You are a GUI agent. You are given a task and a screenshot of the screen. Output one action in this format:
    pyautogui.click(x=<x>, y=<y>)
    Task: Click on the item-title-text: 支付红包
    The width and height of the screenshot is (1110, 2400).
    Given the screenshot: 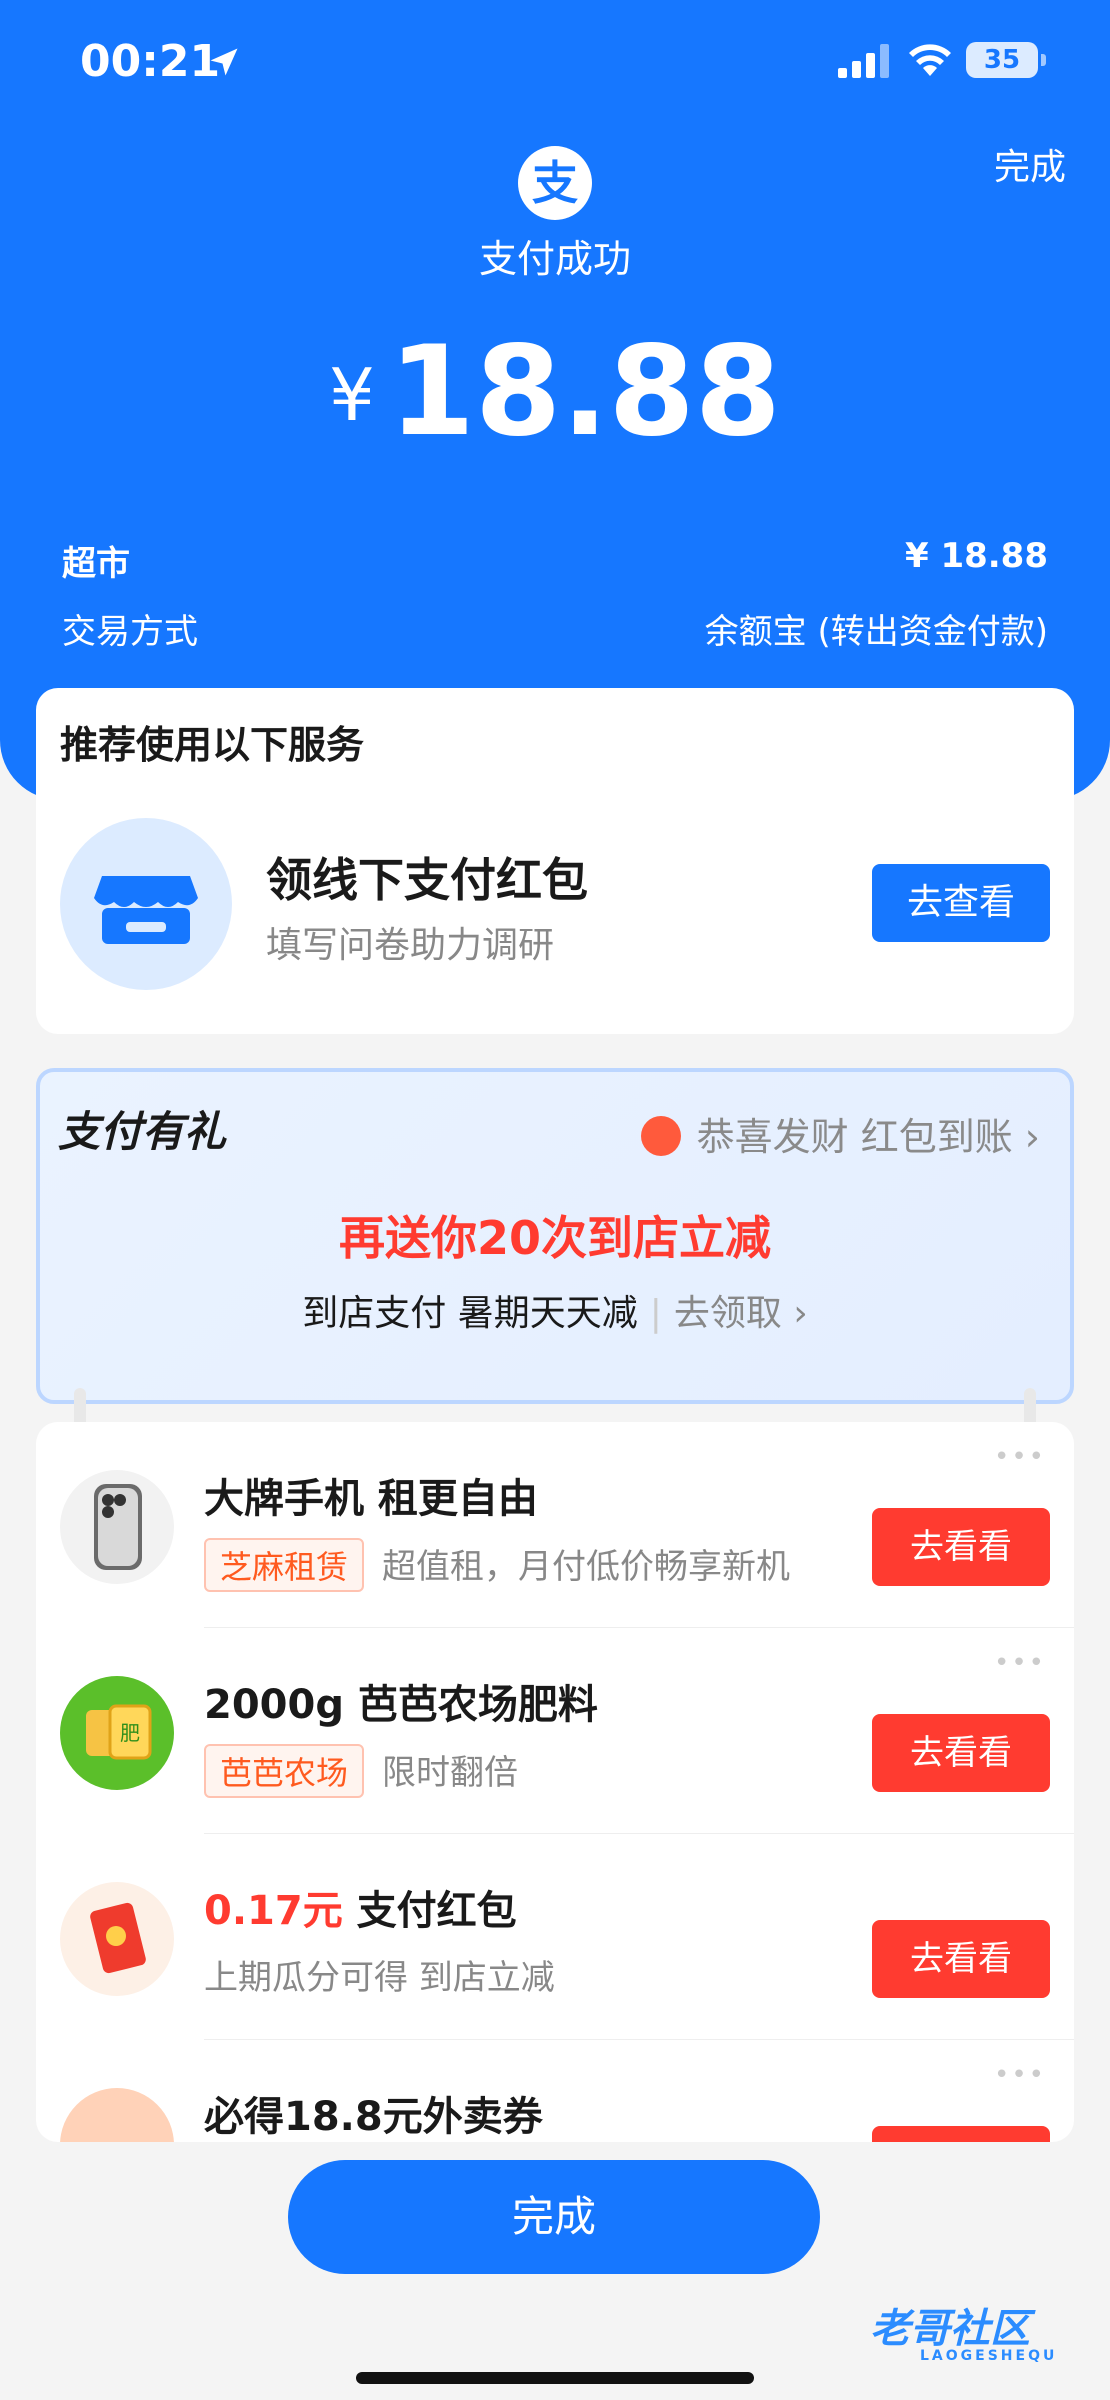 What is the action you would take?
    pyautogui.click(x=429, y=1911)
    